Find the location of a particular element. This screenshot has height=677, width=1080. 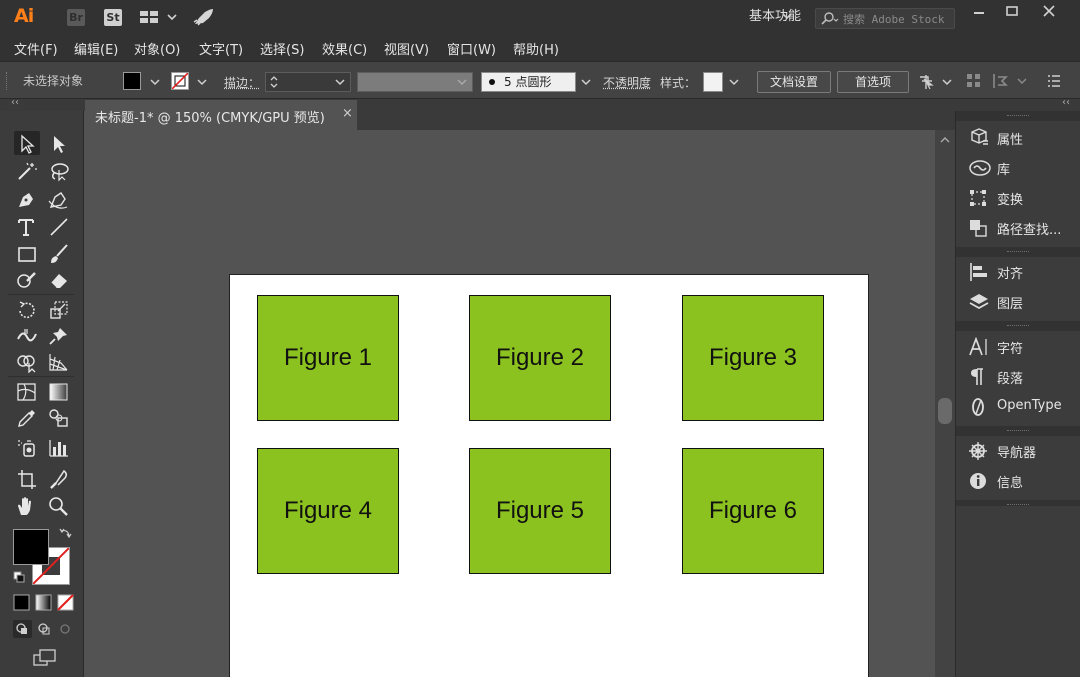

brush-dropdown is located at coordinates (586, 82).